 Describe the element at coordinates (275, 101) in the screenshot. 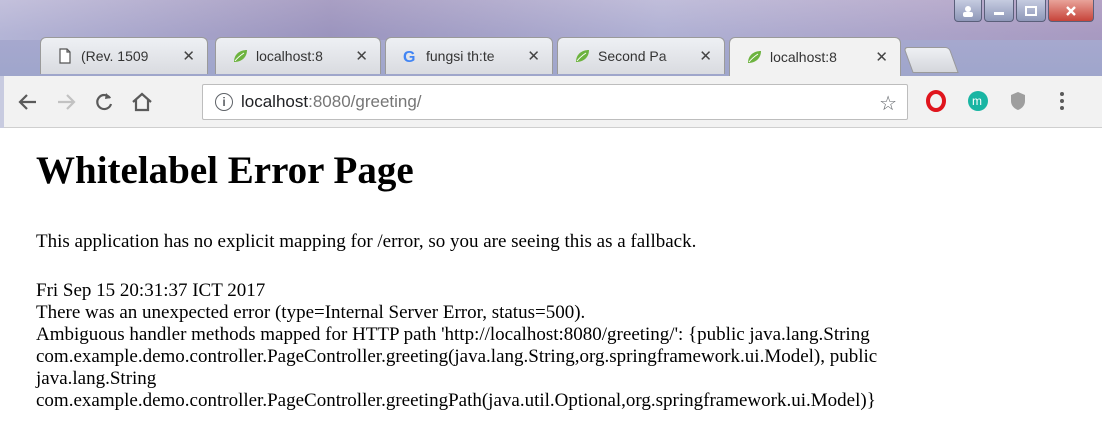

I see `url-host: localhost` at that location.